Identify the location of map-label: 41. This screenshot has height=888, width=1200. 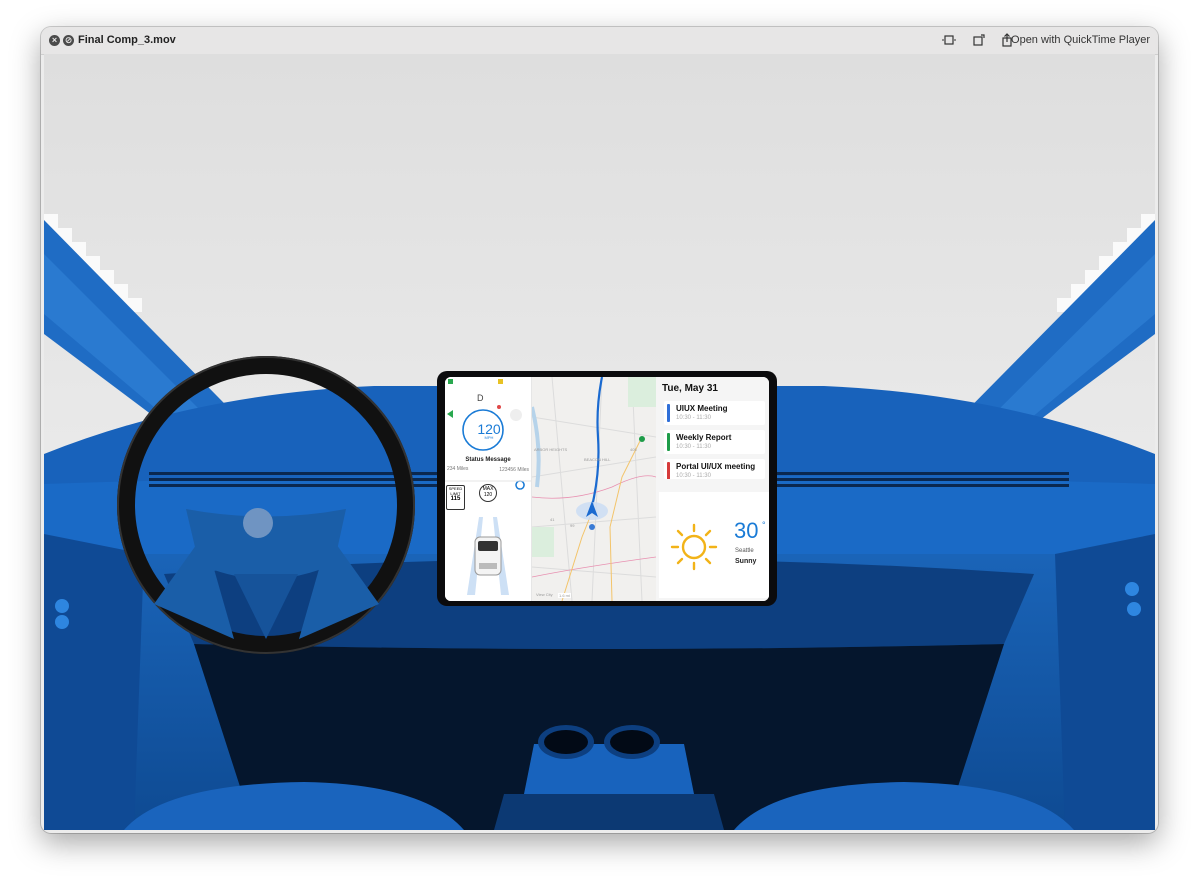
(552, 519).